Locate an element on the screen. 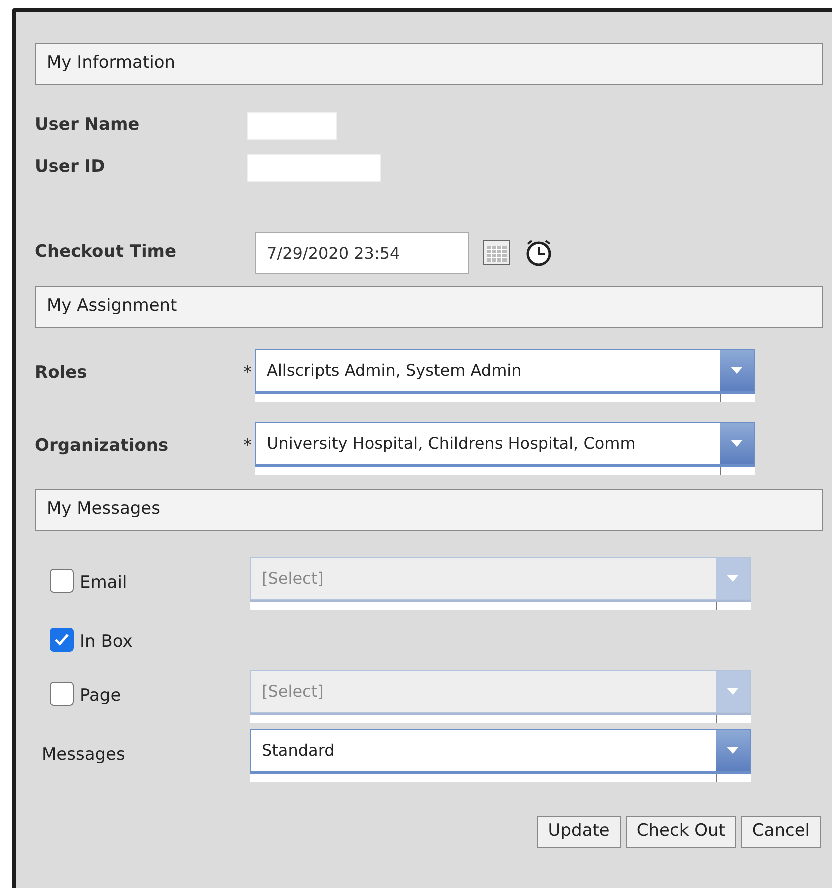 This screenshot has width=832, height=894. dialog-button: Cancel is located at coordinates (781, 832).